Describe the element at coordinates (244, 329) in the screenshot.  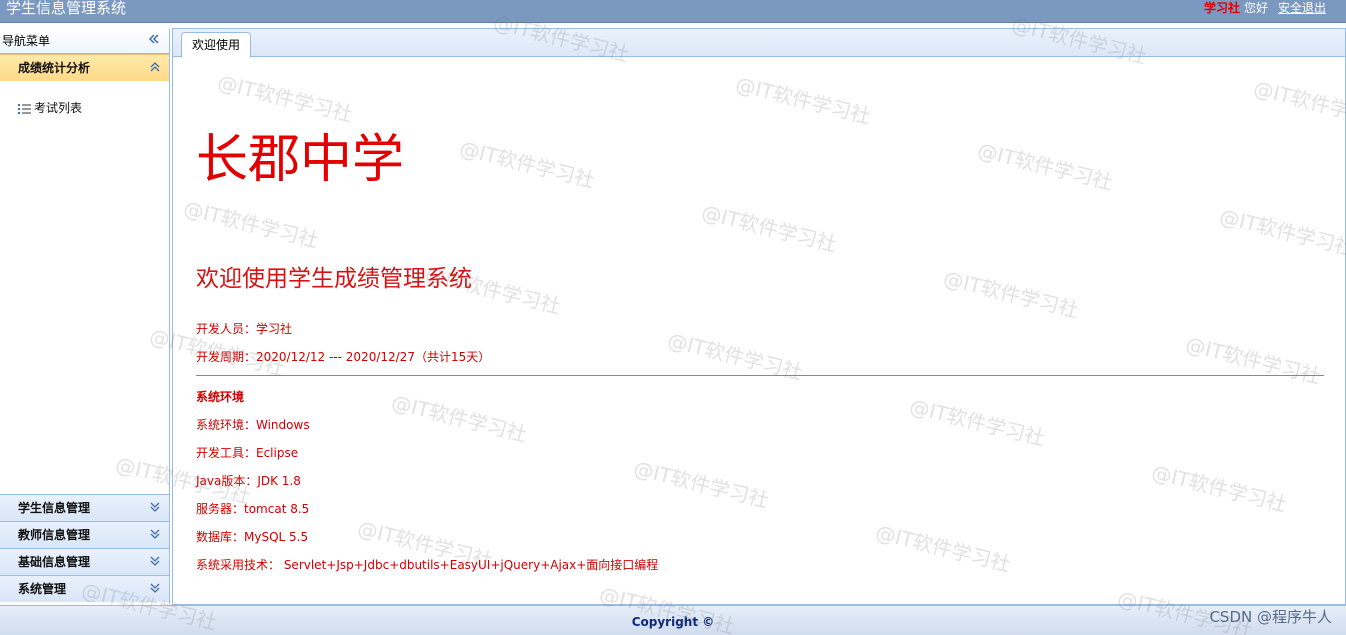
I see `developer-line: 开发人员：学习社` at that location.